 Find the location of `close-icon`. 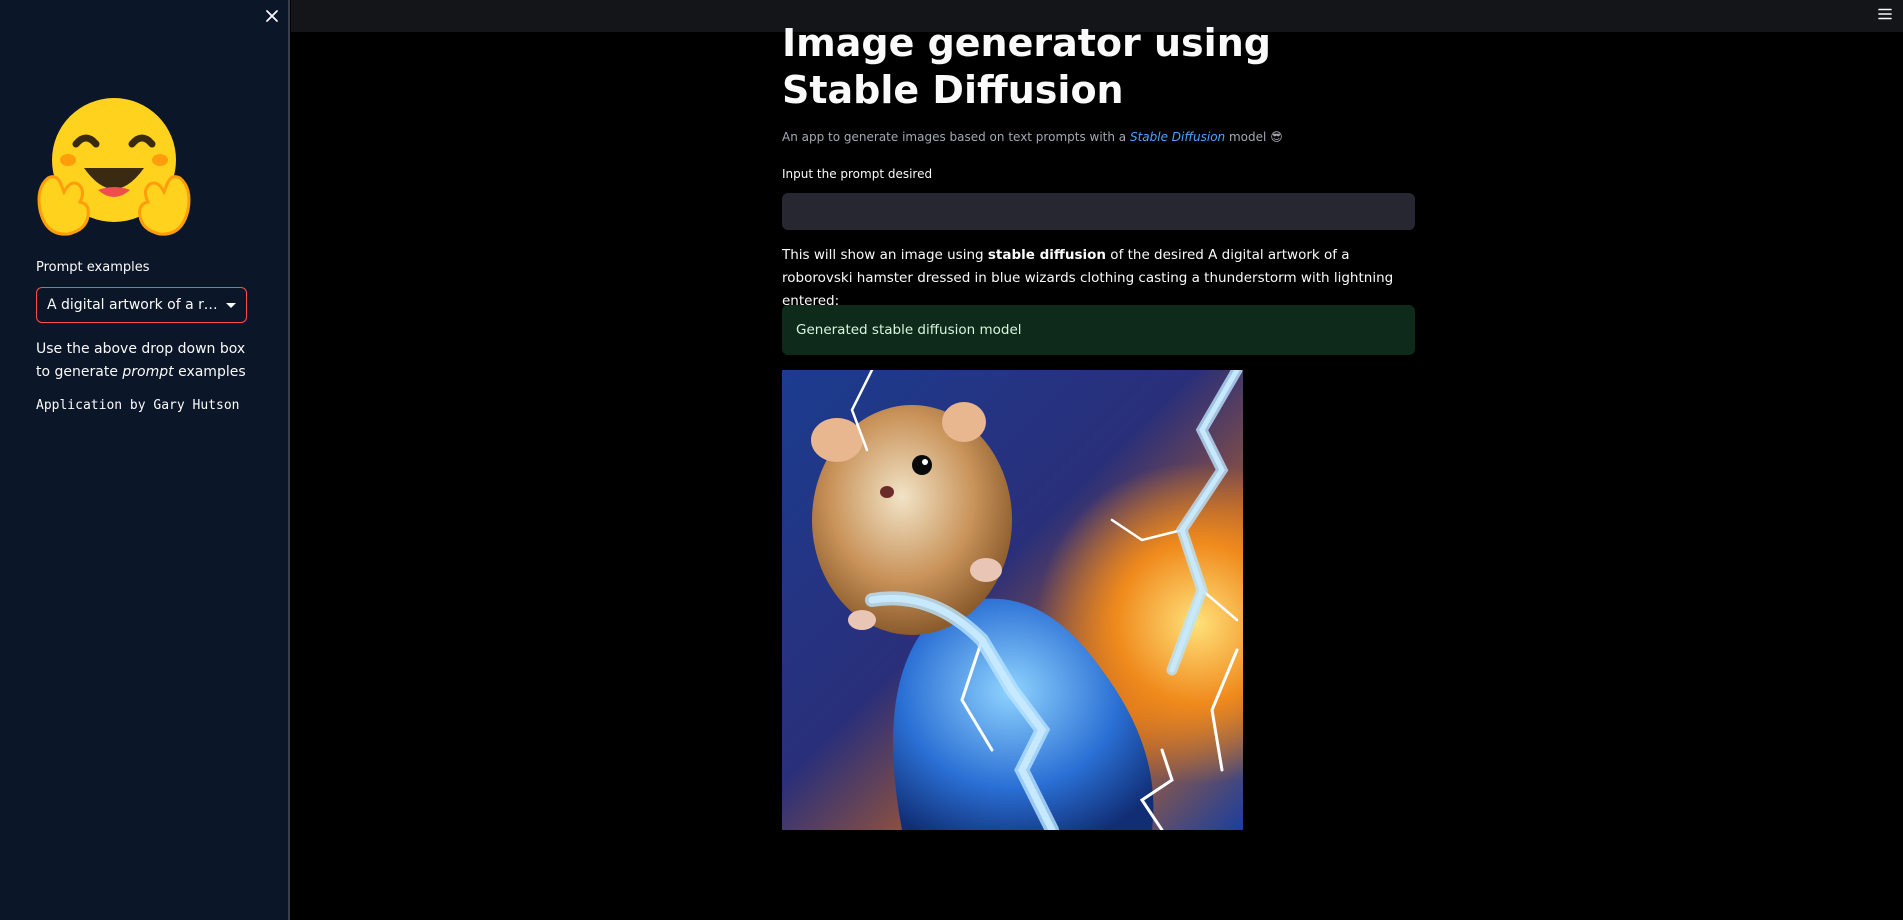

close-icon is located at coordinates (272, 16).